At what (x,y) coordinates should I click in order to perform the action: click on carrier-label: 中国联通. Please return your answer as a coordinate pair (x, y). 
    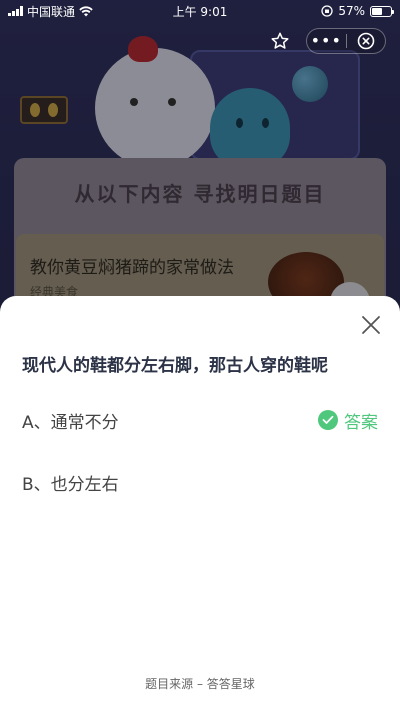
    Looking at the image, I should click on (51, 11).